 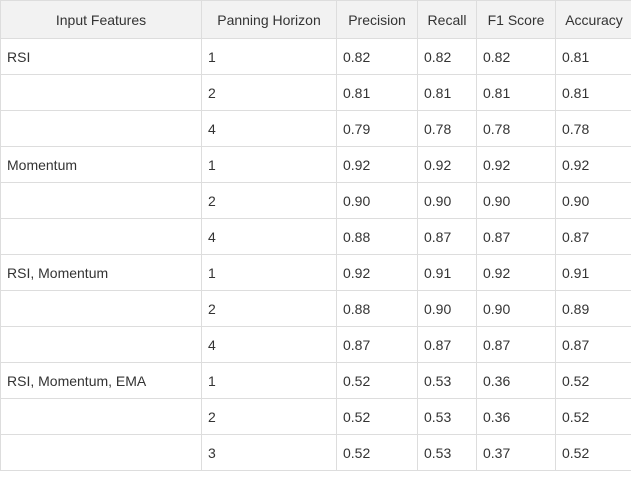 I want to click on table-row: 2 0.88 0.90 0.90 0.89, so click(x=315, y=308).